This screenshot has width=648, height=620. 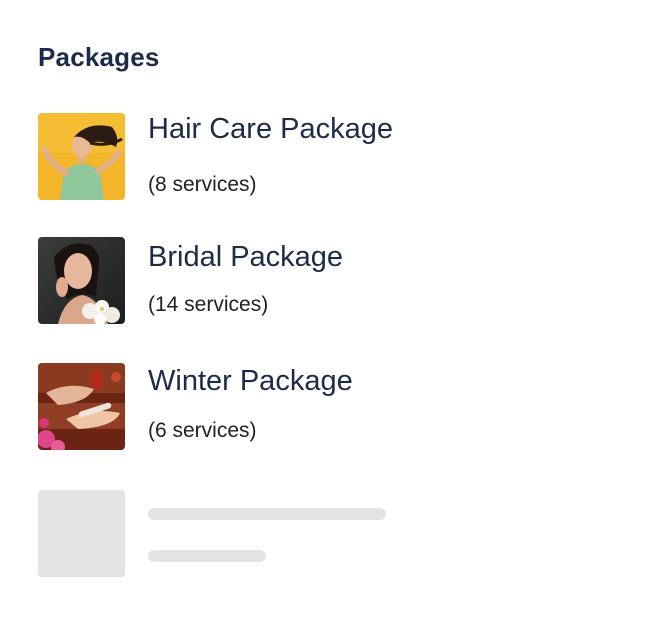 I want to click on package-name: Winter Package, so click(x=250, y=381).